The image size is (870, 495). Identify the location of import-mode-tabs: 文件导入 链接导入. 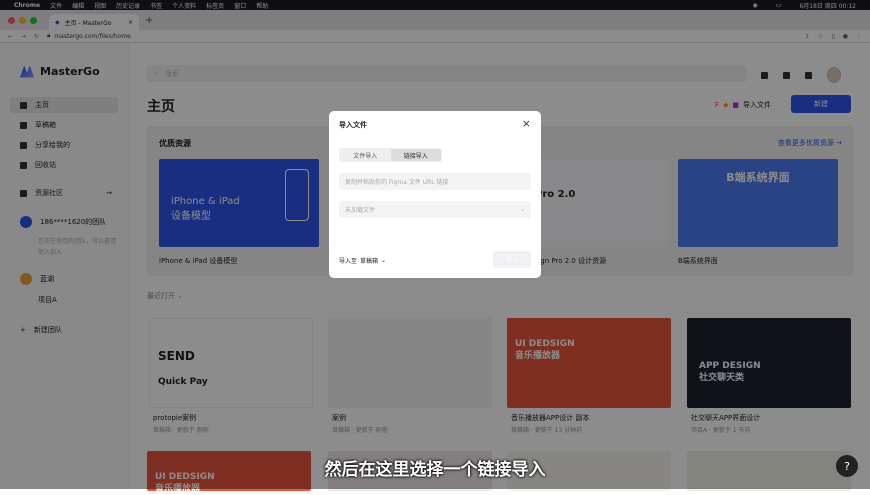
(390, 155).